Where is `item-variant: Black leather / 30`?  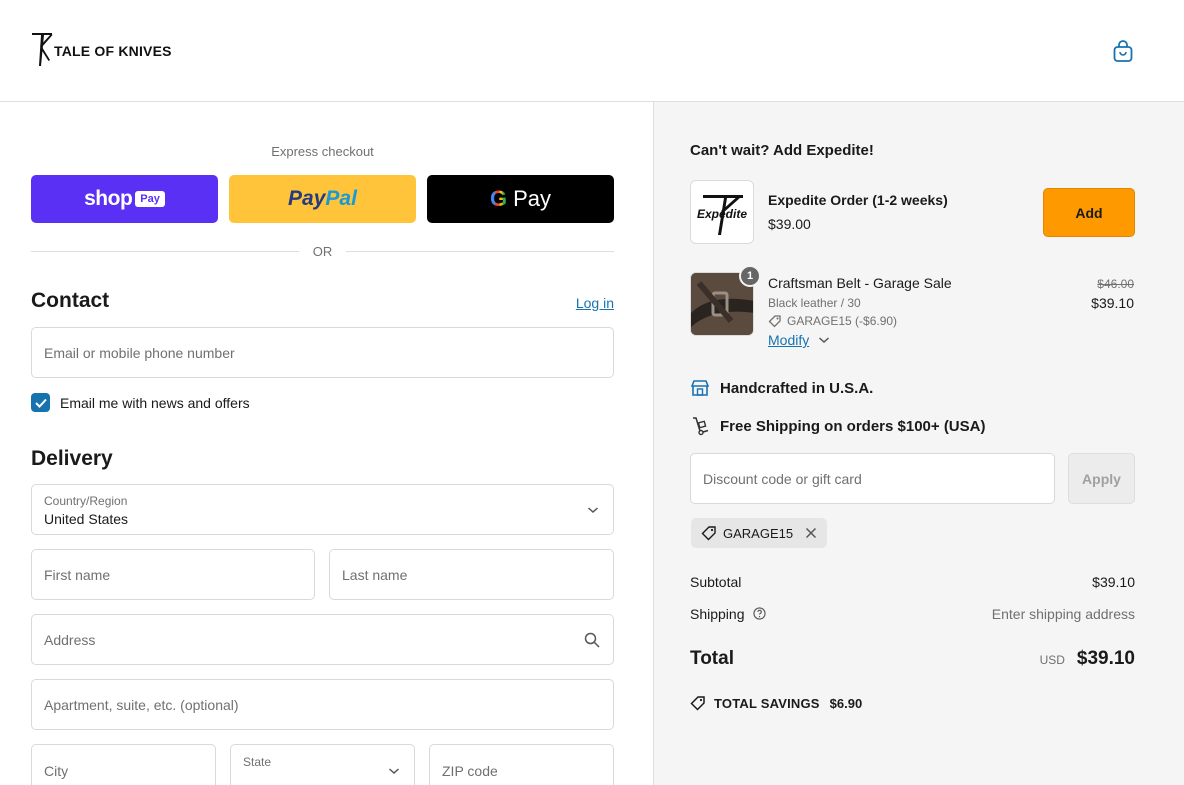 item-variant: Black leather / 30 is located at coordinates (814, 303).